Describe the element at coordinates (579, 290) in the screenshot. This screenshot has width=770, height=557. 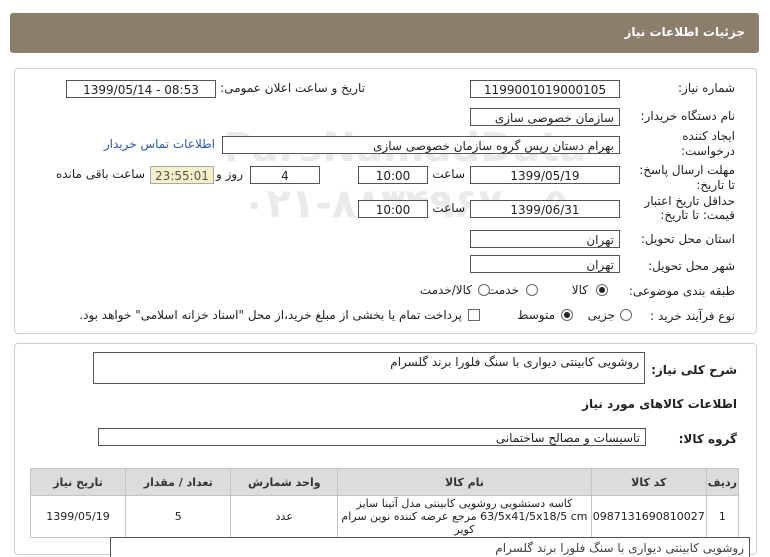
I see `category-goods-label: کالا` at that location.